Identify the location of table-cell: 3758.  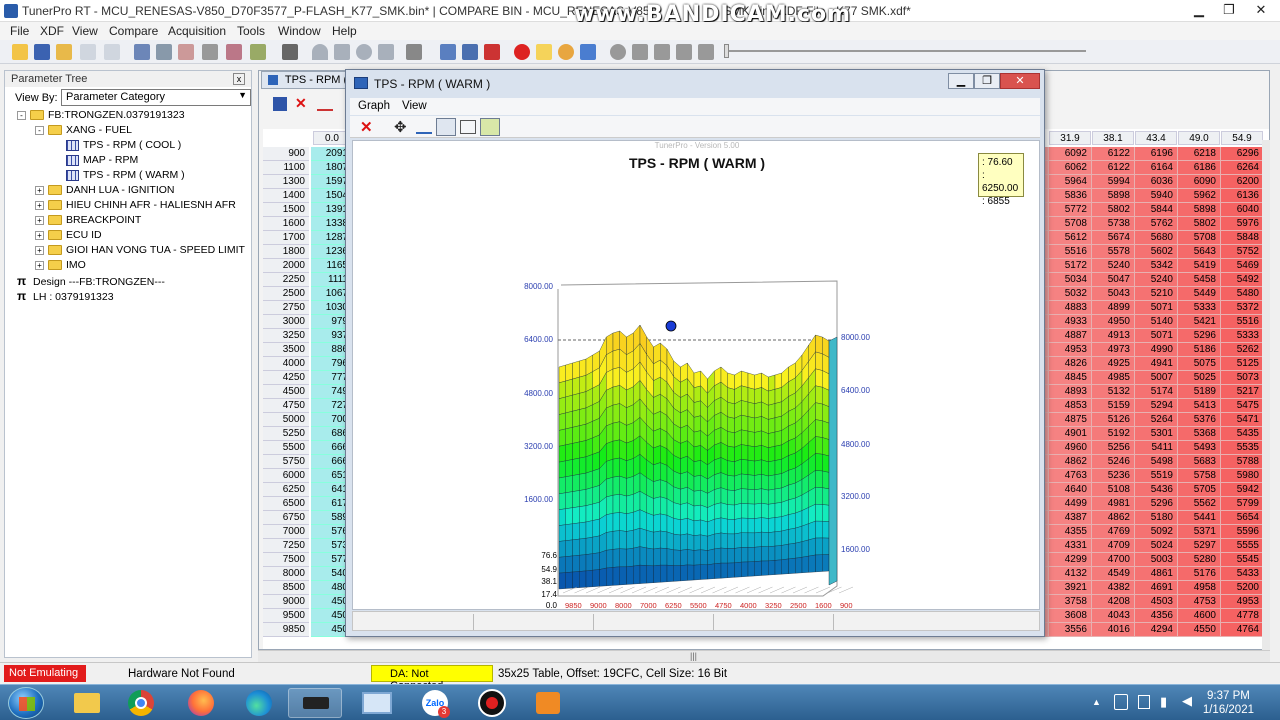
(1070, 602).